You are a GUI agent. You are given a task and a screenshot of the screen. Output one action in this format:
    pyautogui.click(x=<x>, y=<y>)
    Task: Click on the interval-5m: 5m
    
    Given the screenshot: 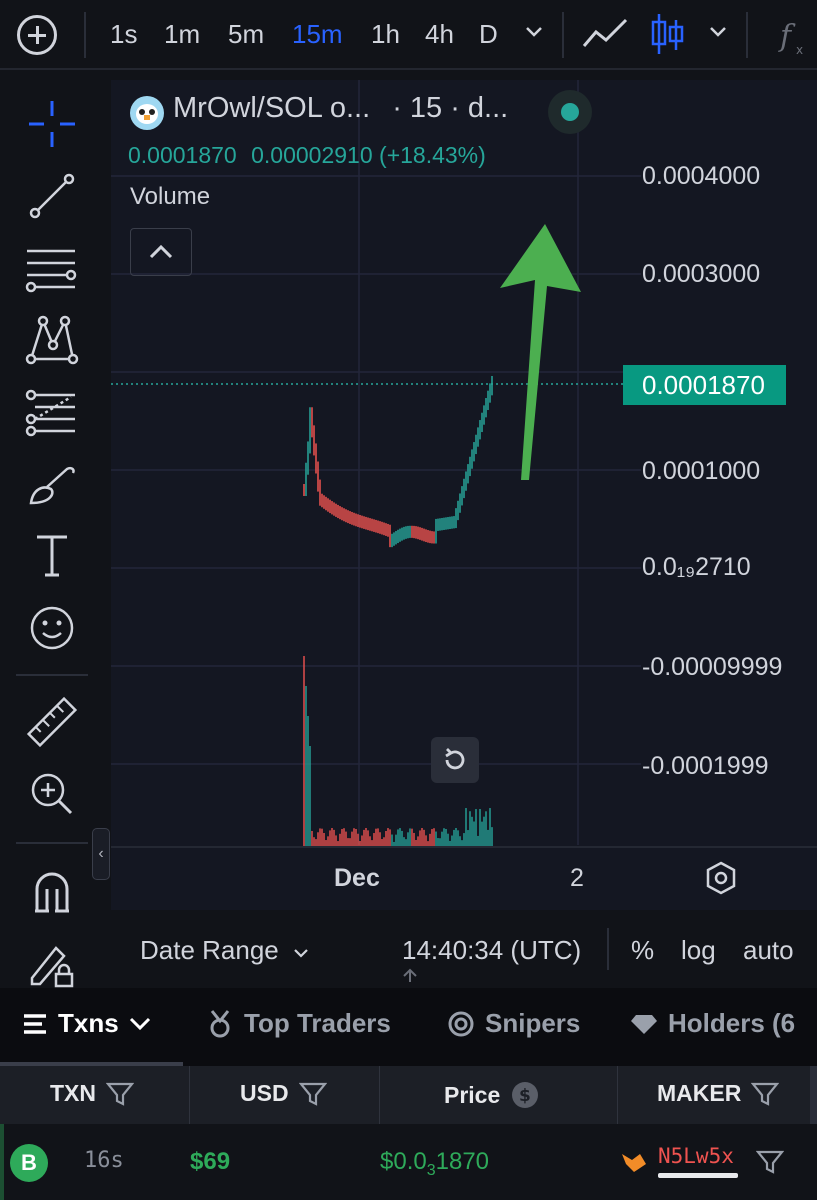 What is the action you would take?
    pyautogui.click(x=246, y=34)
    